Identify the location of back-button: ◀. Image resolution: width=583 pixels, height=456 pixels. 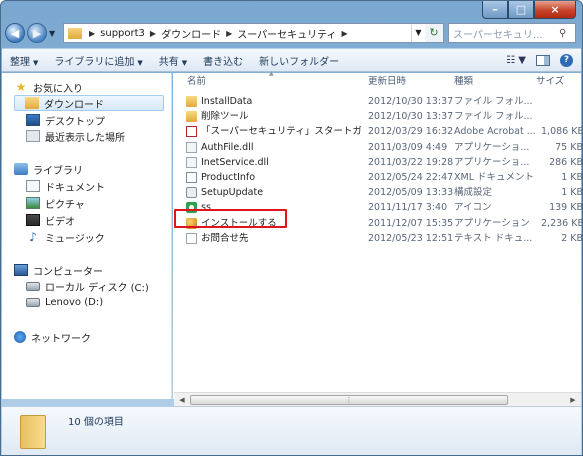
(15, 33).